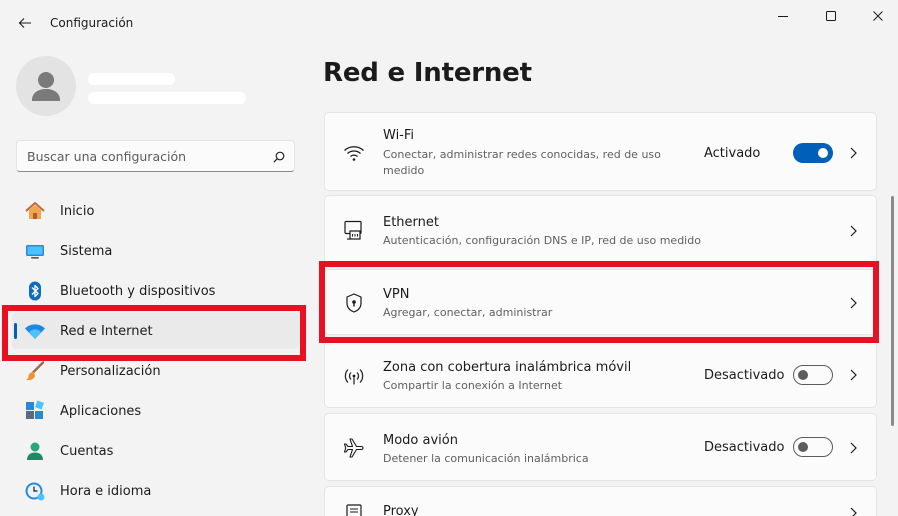  I want to click on close-icon, so click(878, 16).